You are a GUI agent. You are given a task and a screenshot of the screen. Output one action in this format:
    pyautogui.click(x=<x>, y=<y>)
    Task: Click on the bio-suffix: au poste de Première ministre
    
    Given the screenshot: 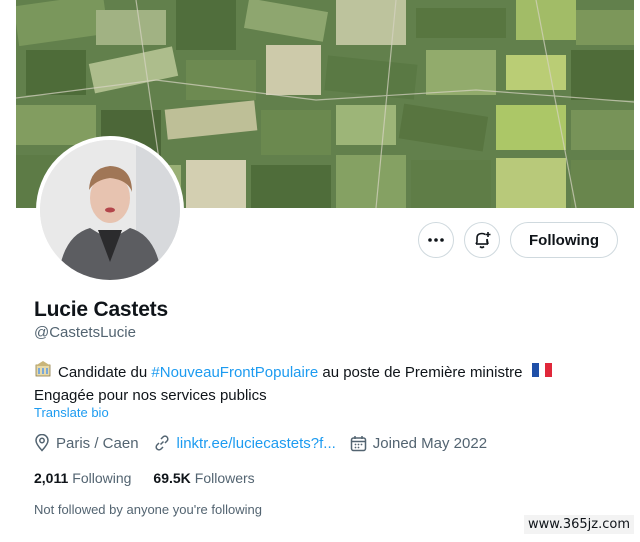 What is the action you would take?
    pyautogui.click(x=420, y=372)
    